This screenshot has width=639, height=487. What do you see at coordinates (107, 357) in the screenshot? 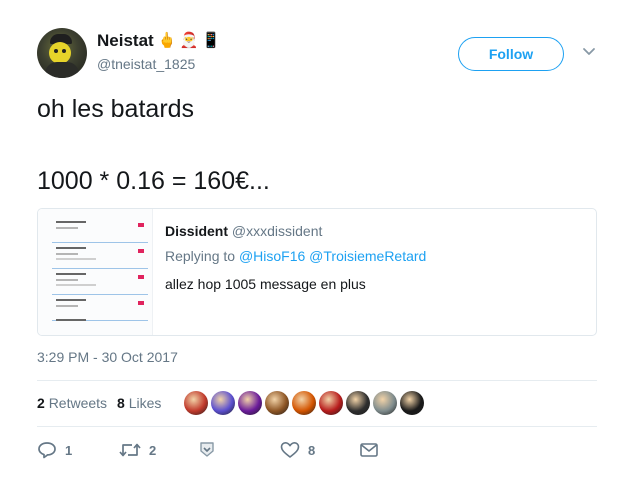
I see `tweet-timestamp: 3:29 PM - 30 Oct 2017` at bounding box center [107, 357].